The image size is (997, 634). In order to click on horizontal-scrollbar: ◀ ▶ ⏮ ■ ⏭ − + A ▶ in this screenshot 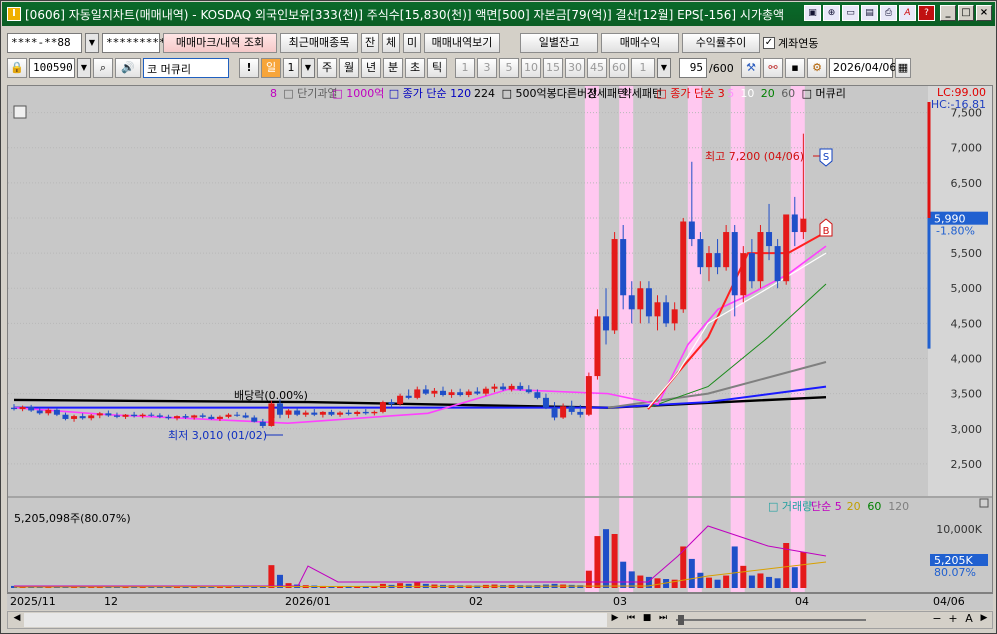, I will do `click(500, 620)`.